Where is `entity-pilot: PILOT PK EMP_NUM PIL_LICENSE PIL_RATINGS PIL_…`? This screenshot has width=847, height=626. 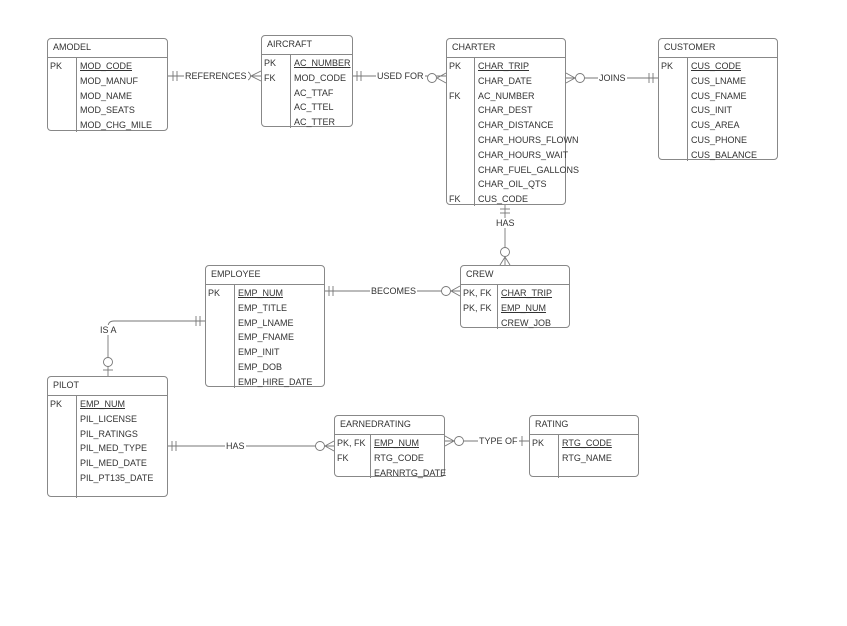 entity-pilot: PILOT PK EMP_NUM PIL_LICENSE PIL_RATINGS PIL_… is located at coordinates (107, 437).